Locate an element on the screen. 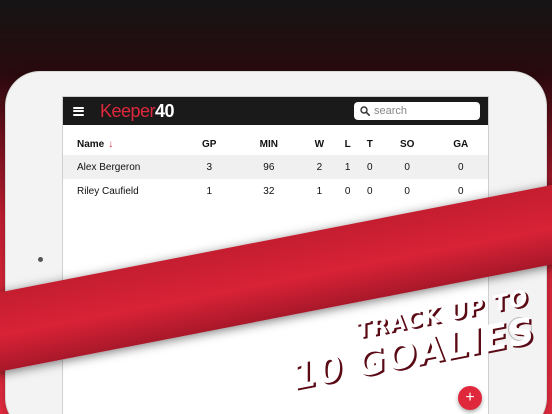  search-icon is located at coordinates (365, 111).